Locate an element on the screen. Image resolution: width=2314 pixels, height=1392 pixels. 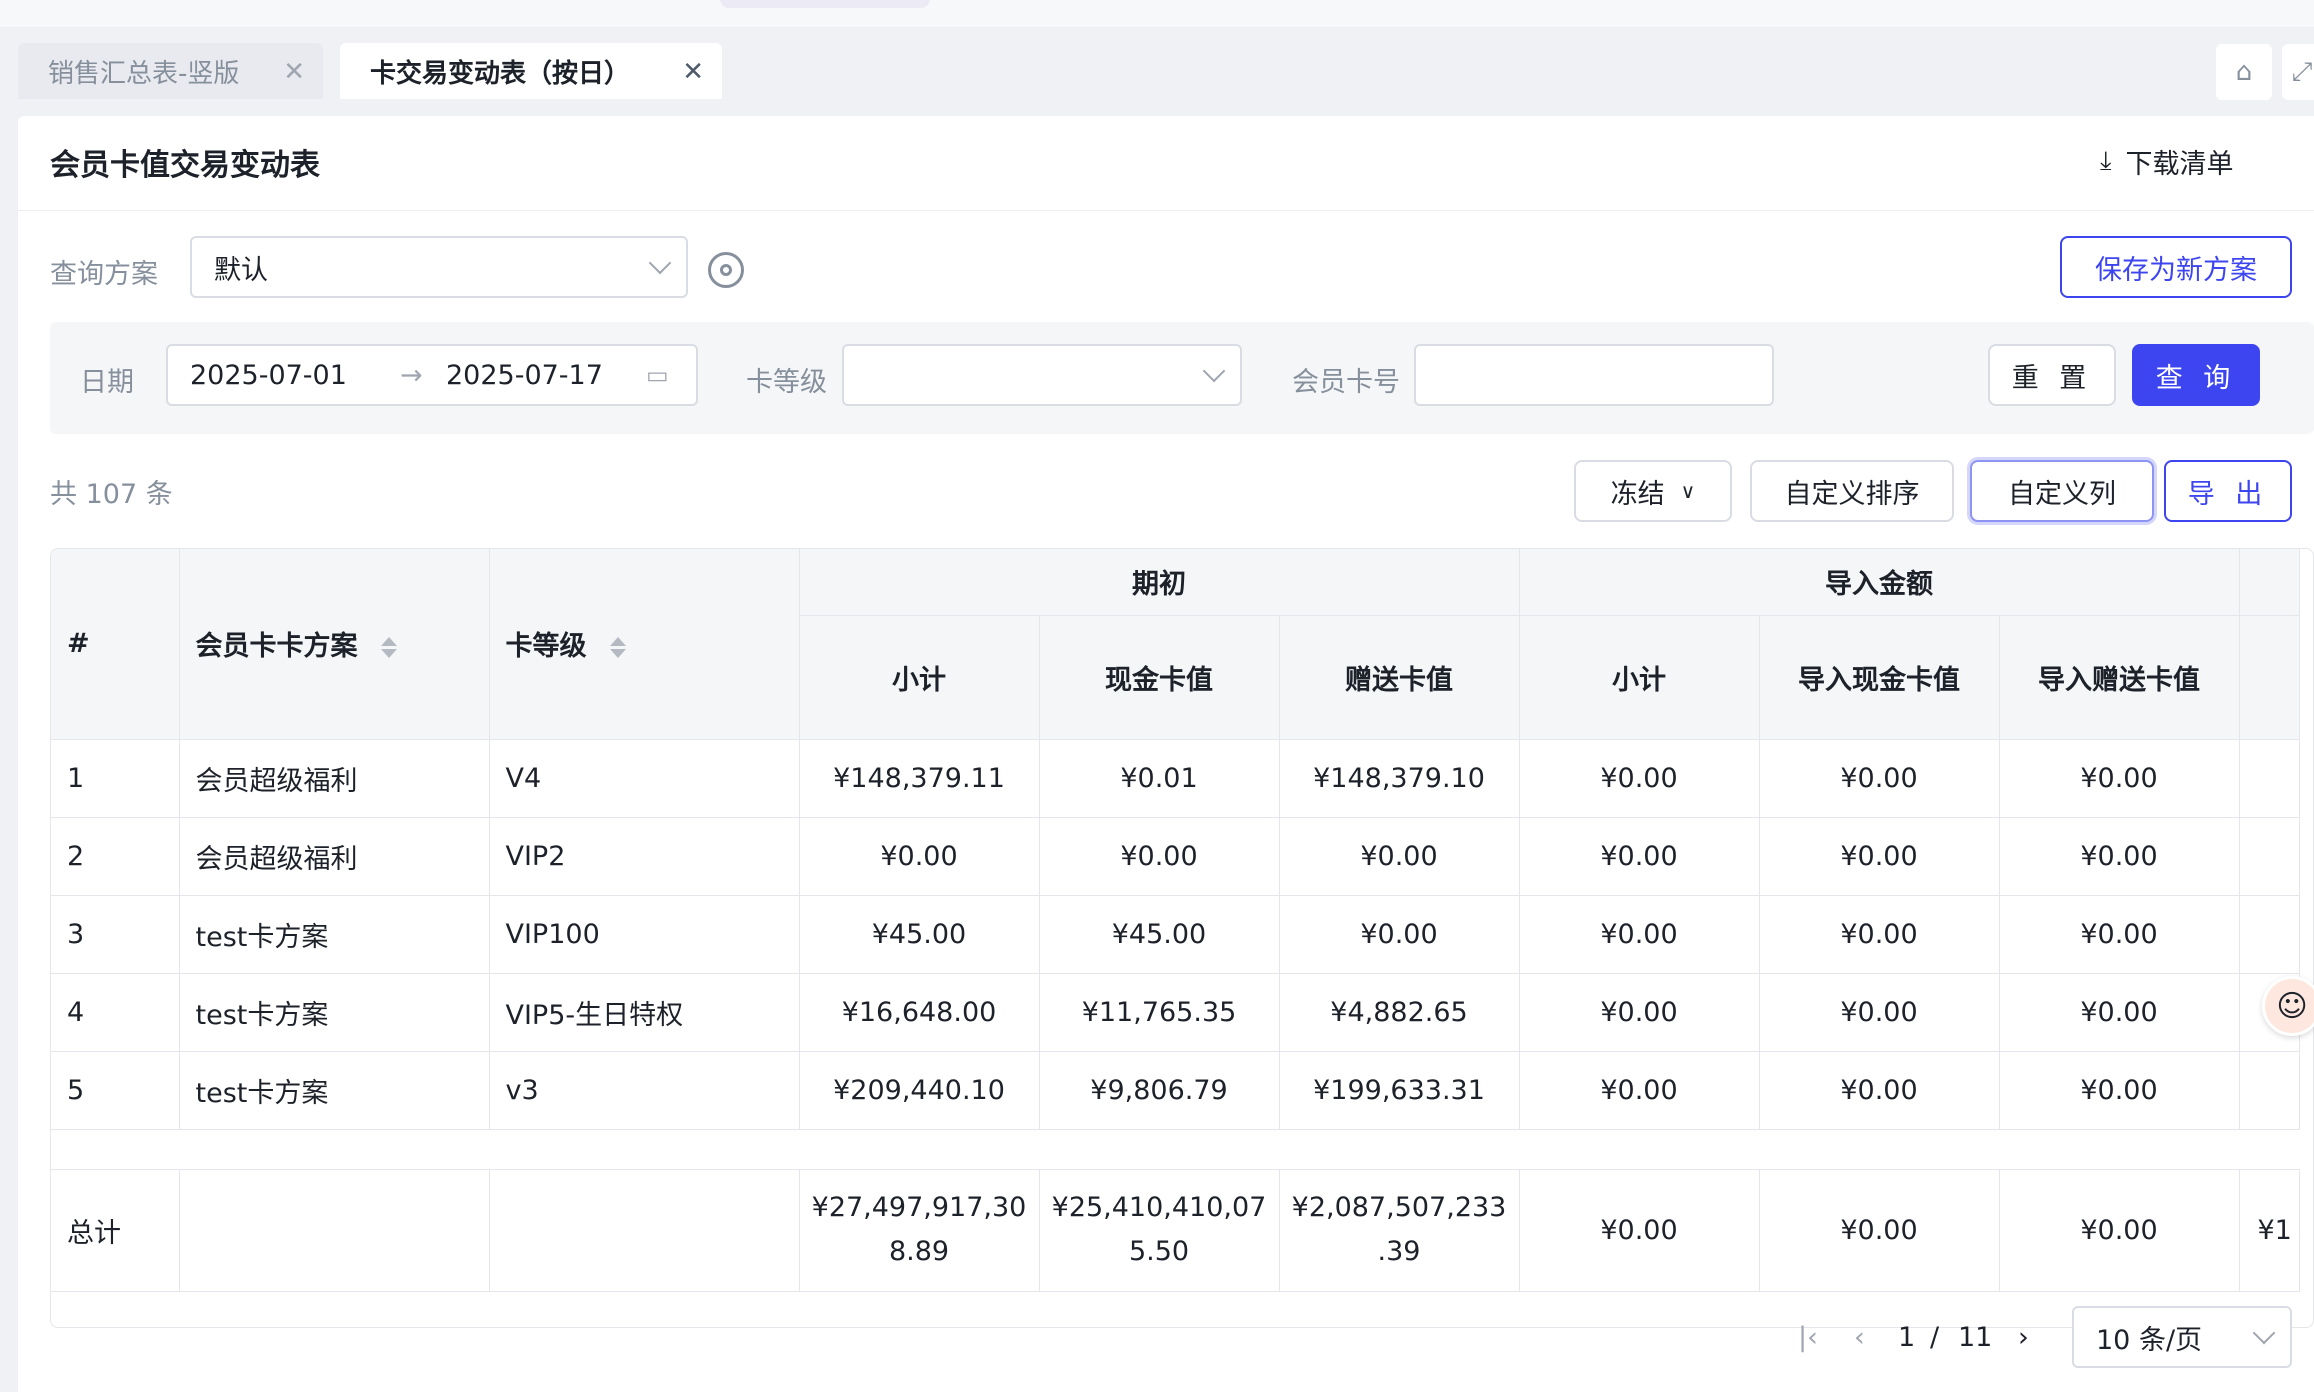
date-end: 2025-07-17 is located at coordinates (524, 375).